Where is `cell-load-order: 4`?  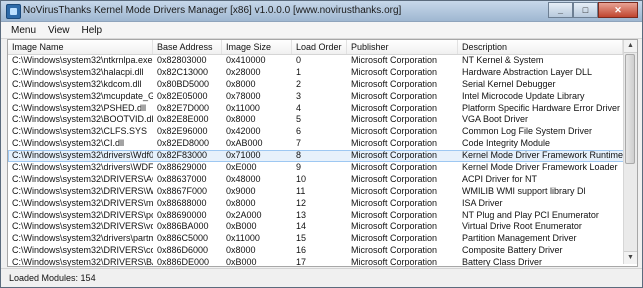 cell-load-order: 4 is located at coordinates (299, 107).